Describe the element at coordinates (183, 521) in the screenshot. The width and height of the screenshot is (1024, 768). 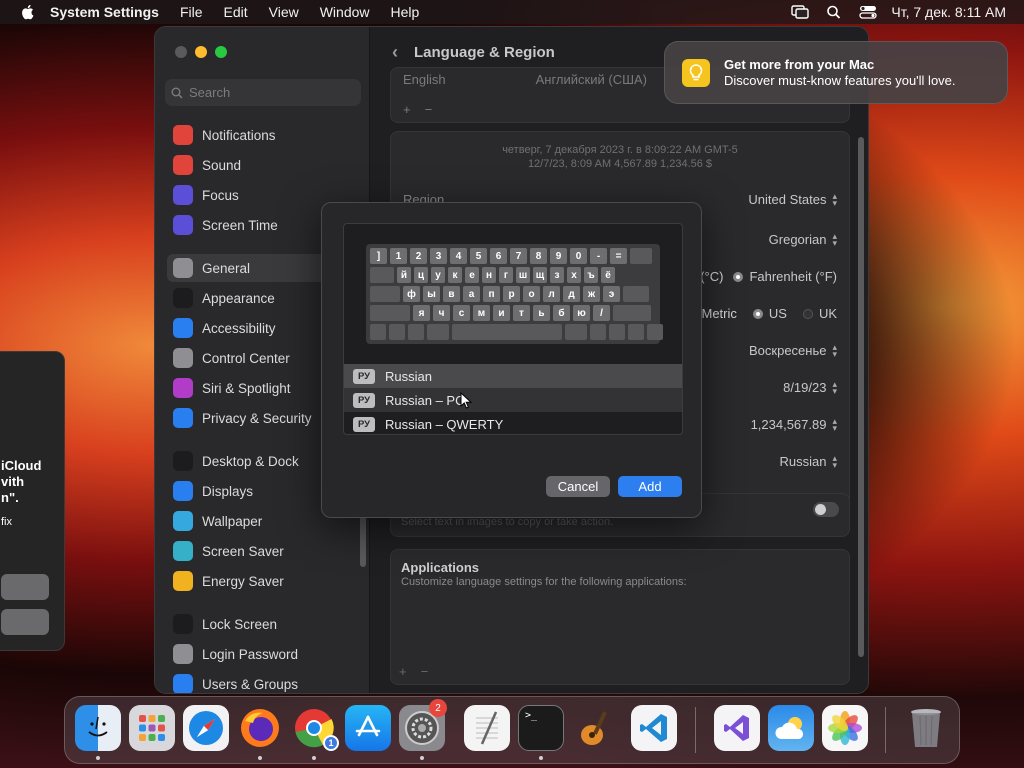
I see `wallpaper-icon` at that location.